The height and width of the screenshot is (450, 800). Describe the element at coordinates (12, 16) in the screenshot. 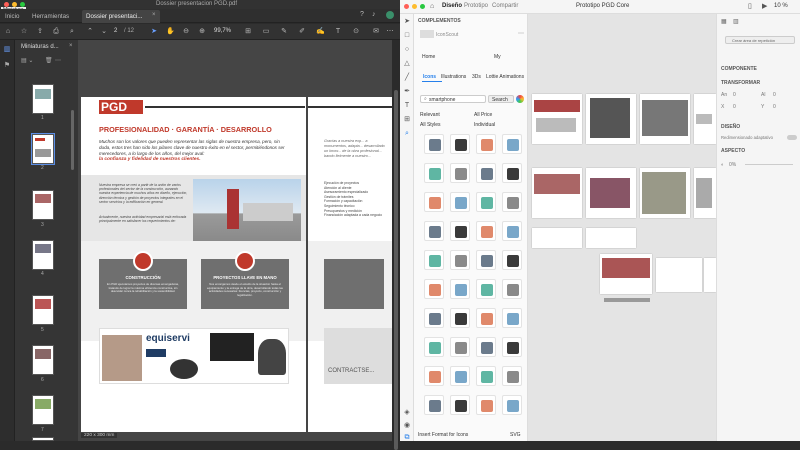

I see `tab-inicio: Inicio` at that location.